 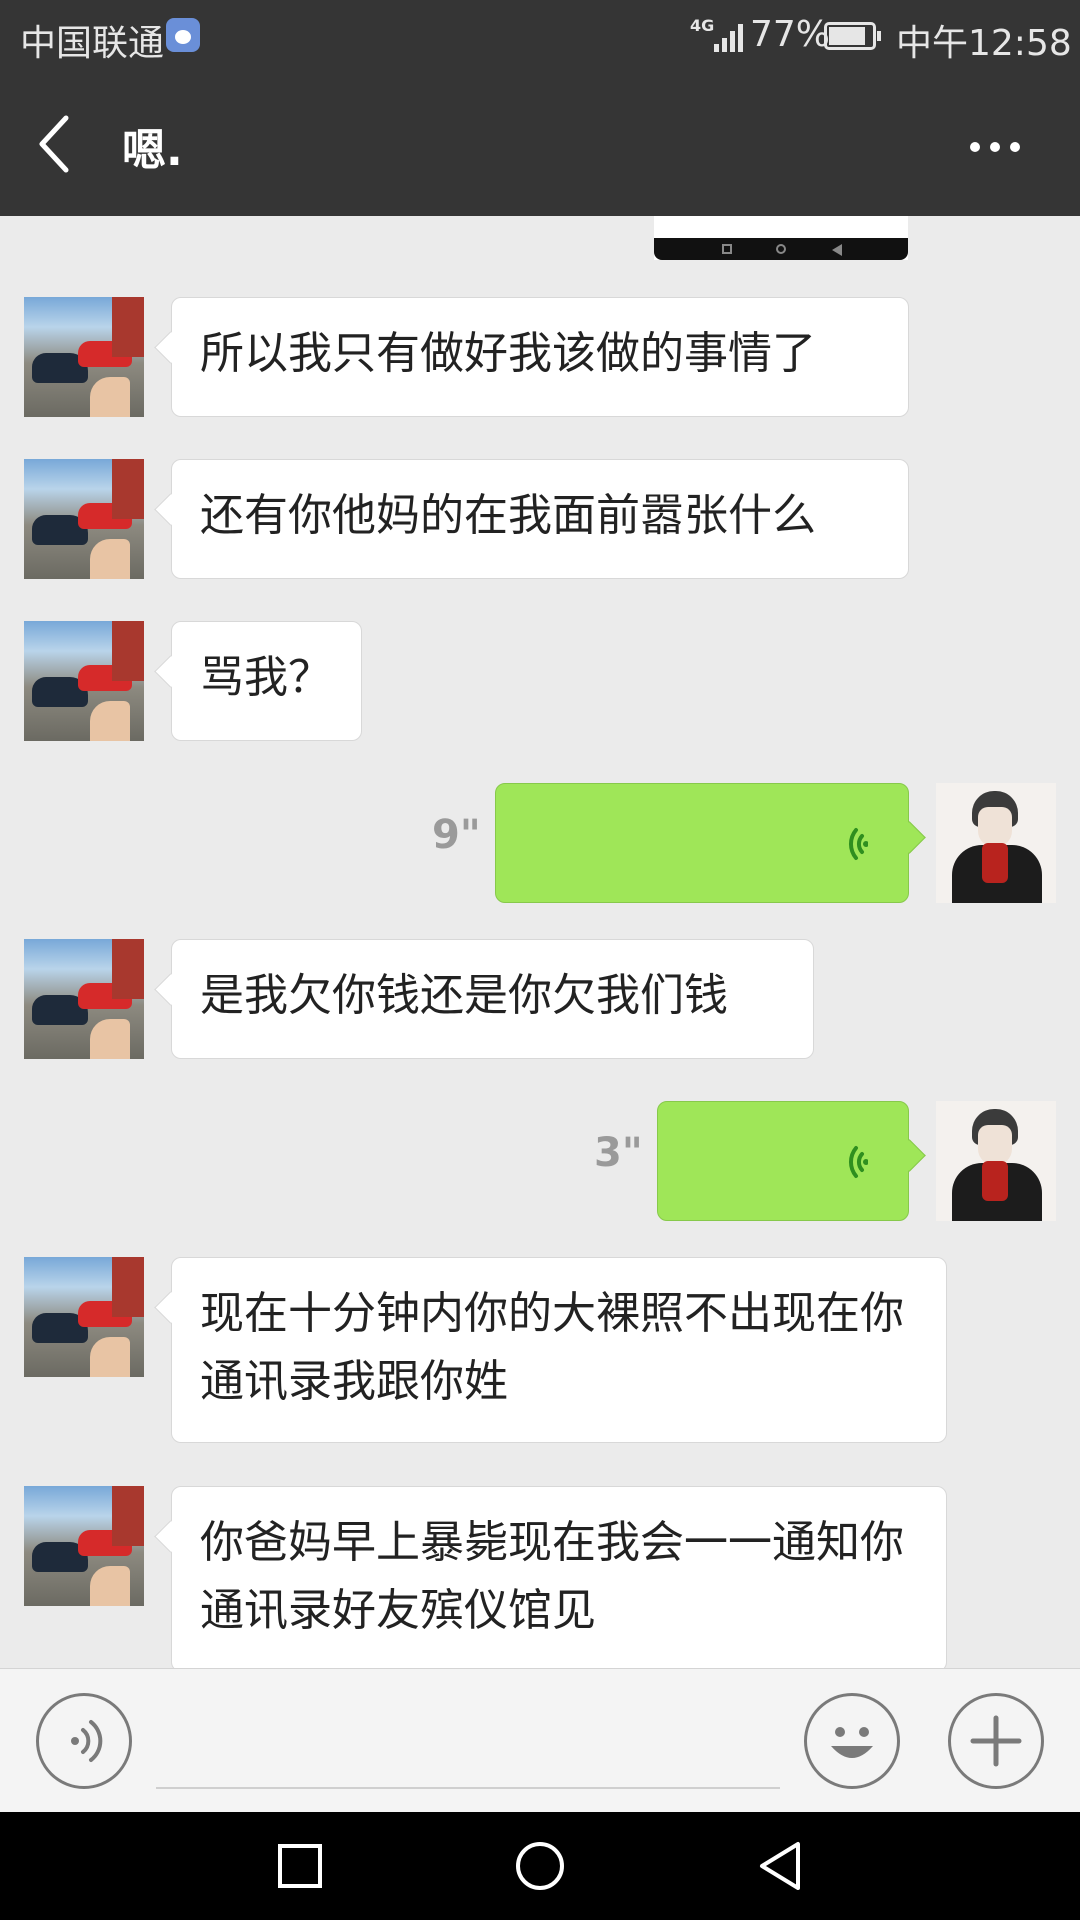 What do you see at coordinates (540, 1740) in the screenshot?
I see `input-bar` at bounding box center [540, 1740].